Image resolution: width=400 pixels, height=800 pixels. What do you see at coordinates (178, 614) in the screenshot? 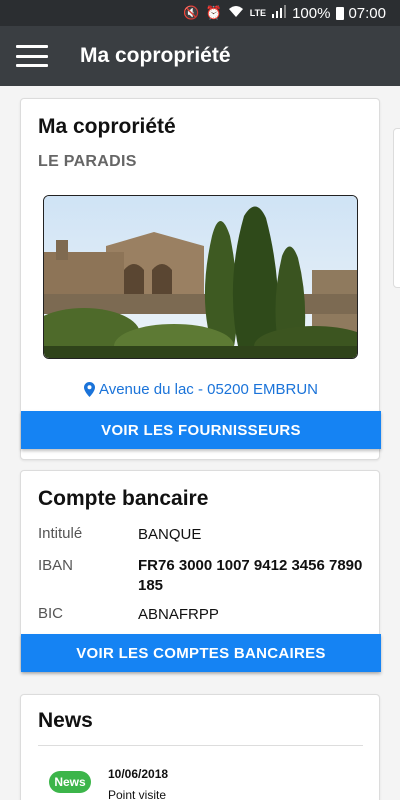
I see `row-value-bic: ABNAFRPP` at bounding box center [178, 614].